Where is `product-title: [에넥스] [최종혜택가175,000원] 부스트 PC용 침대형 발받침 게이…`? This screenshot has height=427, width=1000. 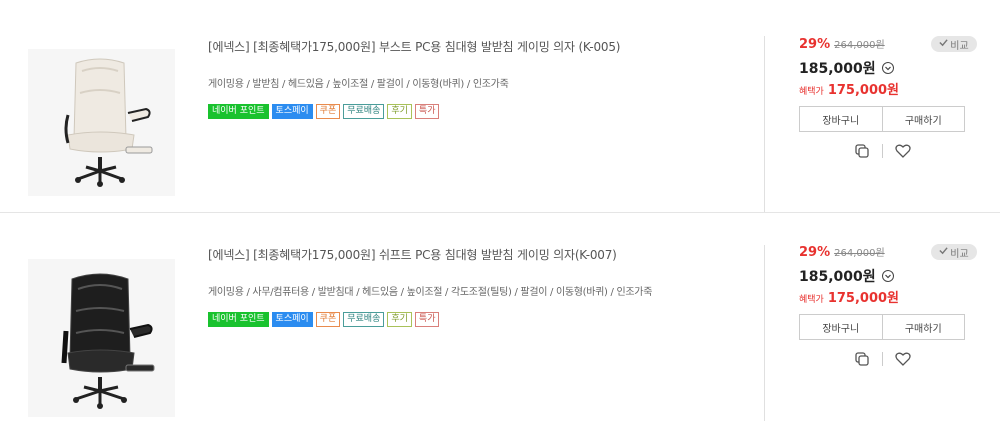
product-title: [에넥스] [최종혜택가175,000원] 부스트 PC용 침대형 발받침 게이… is located at coordinates (414, 46).